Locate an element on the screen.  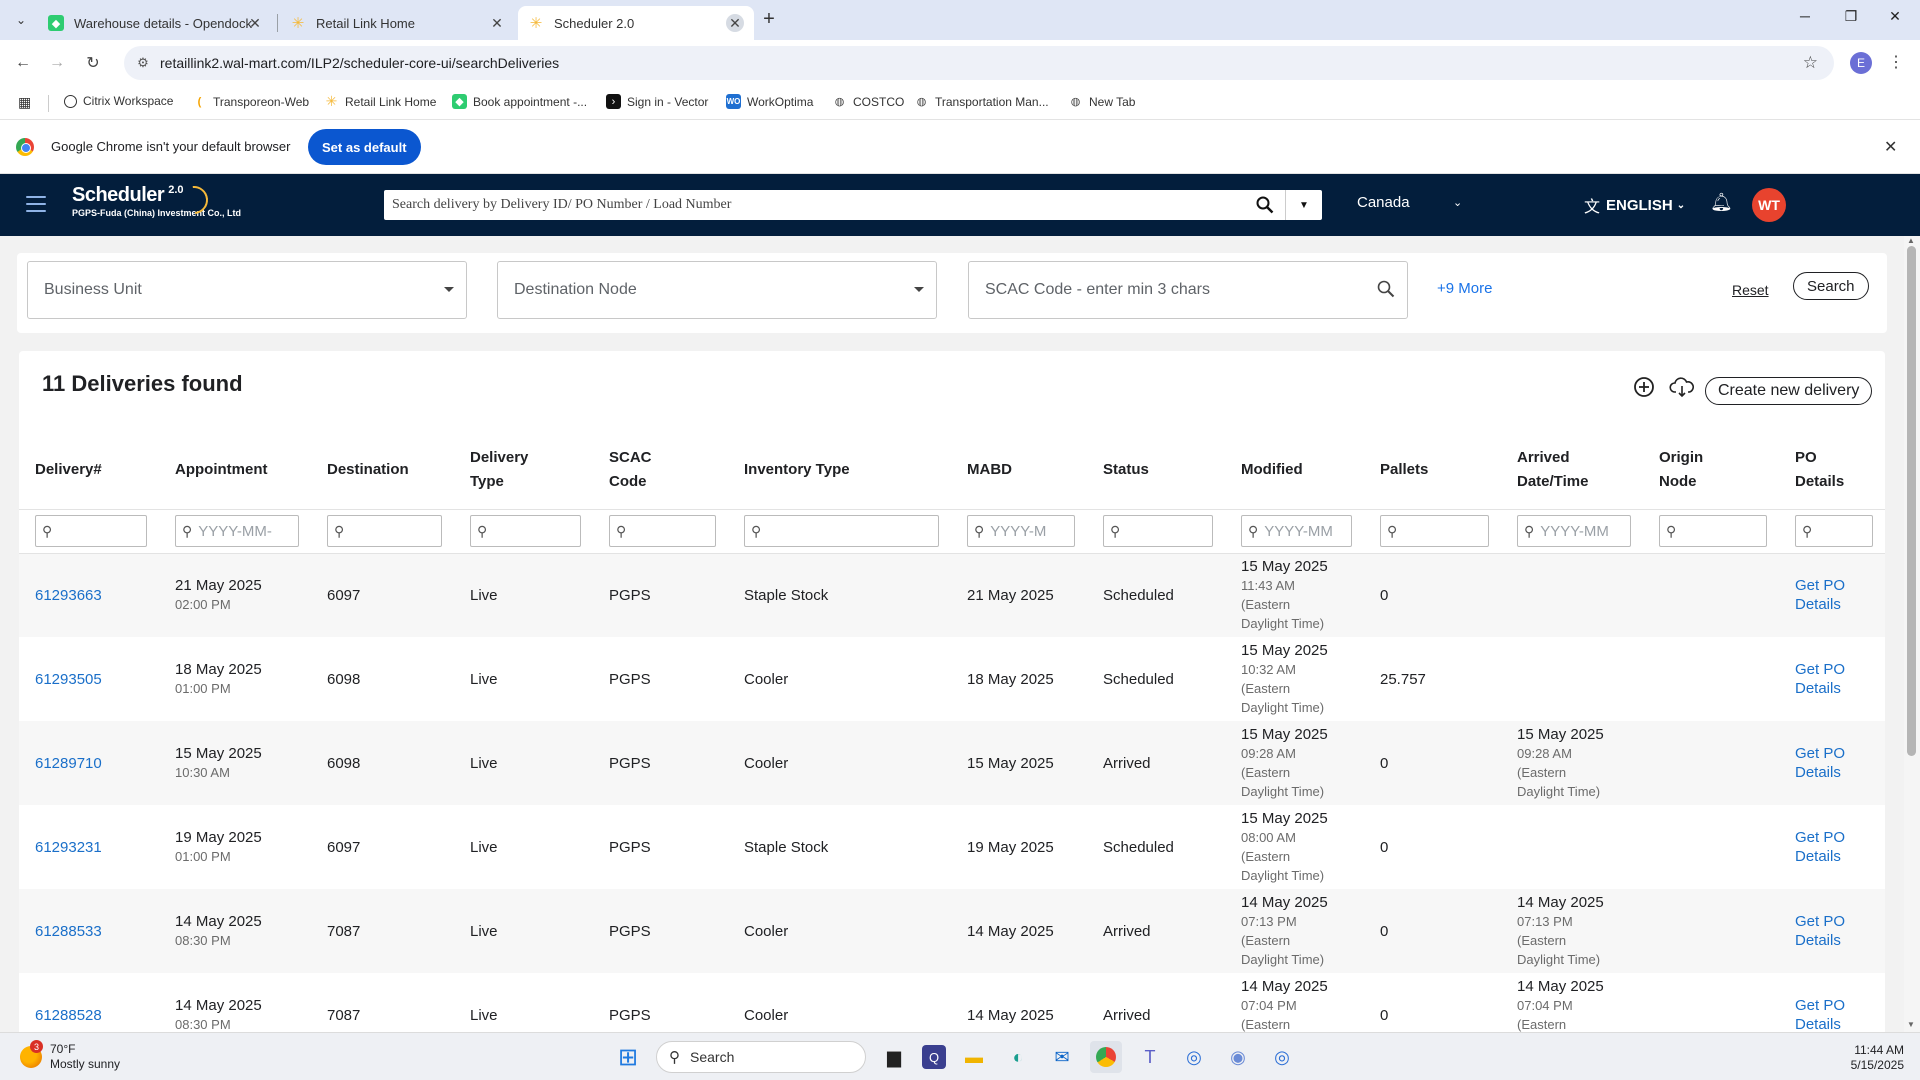
column-header: Modified is located at coordinates (1294, 470).